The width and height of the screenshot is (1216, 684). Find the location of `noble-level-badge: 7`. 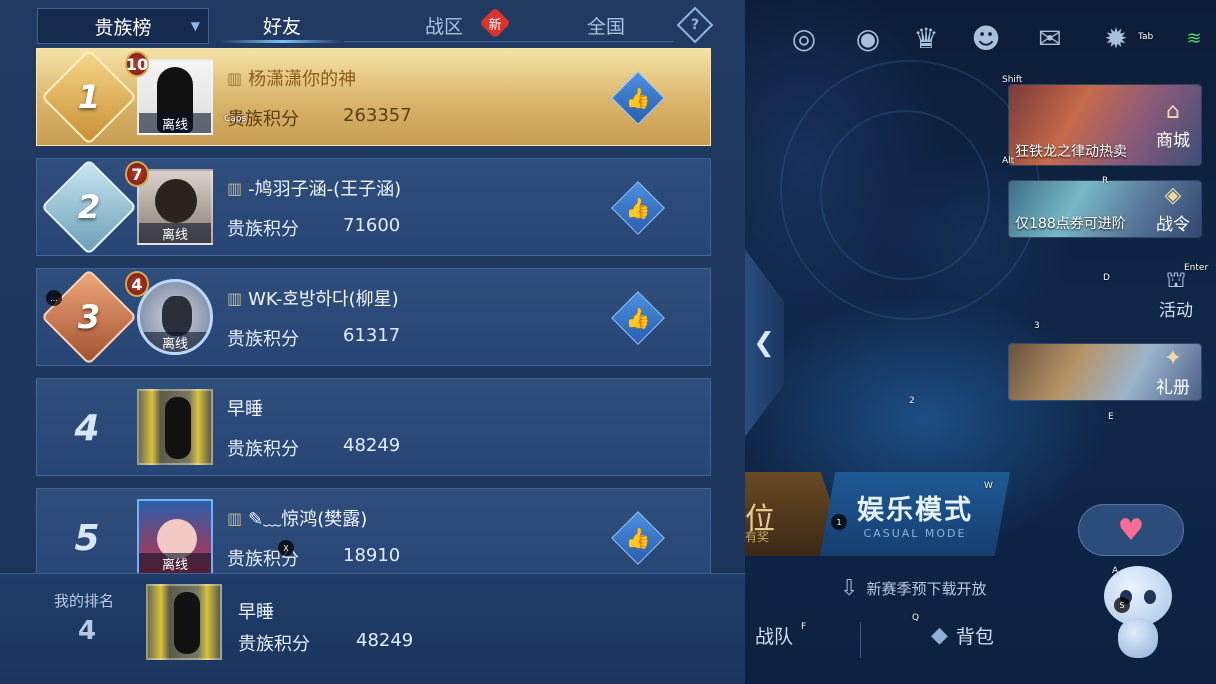

noble-level-badge: 7 is located at coordinates (137, 174).